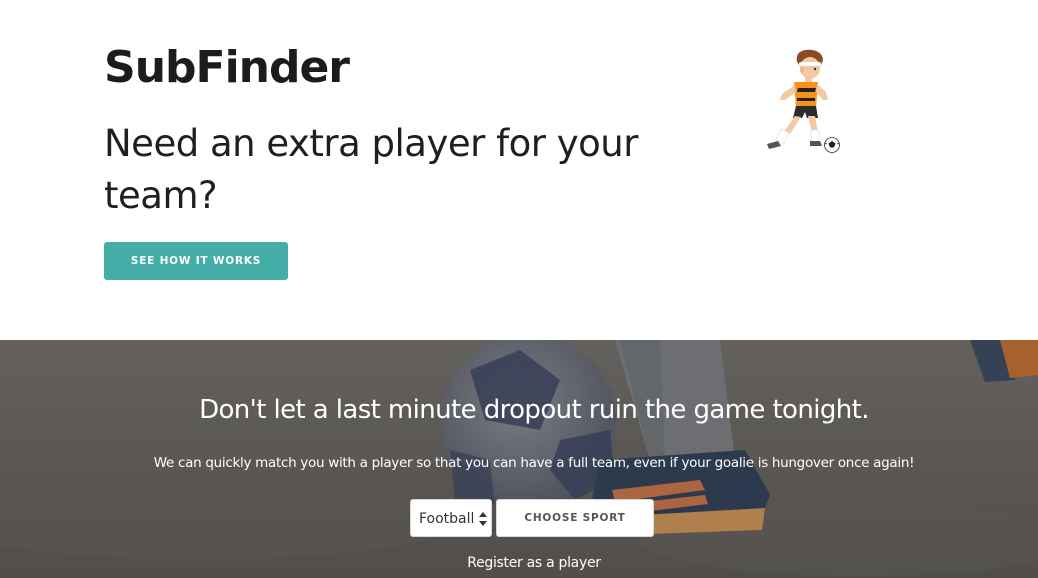 Image resolution: width=1038 pixels, height=578 pixels. What do you see at coordinates (447, 519) in the screenshot?
I see `sport-select-value: Football` at bounding box center [447, 519].